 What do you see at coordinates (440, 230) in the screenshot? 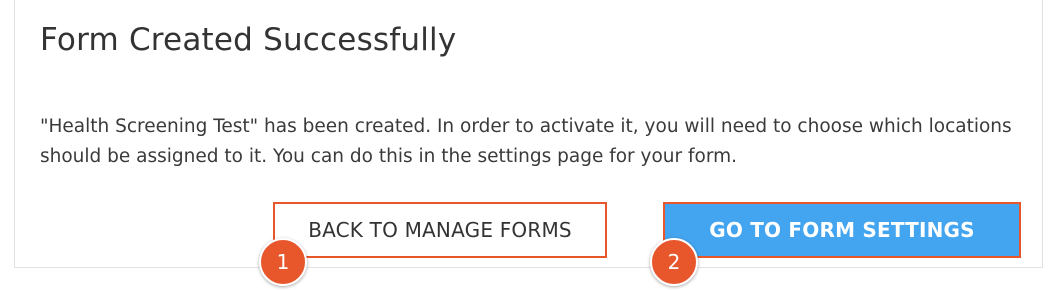
I see `back-to-manage-forms-button: BACK TO MANAGE FORMS` at bounding box center [440, 230].